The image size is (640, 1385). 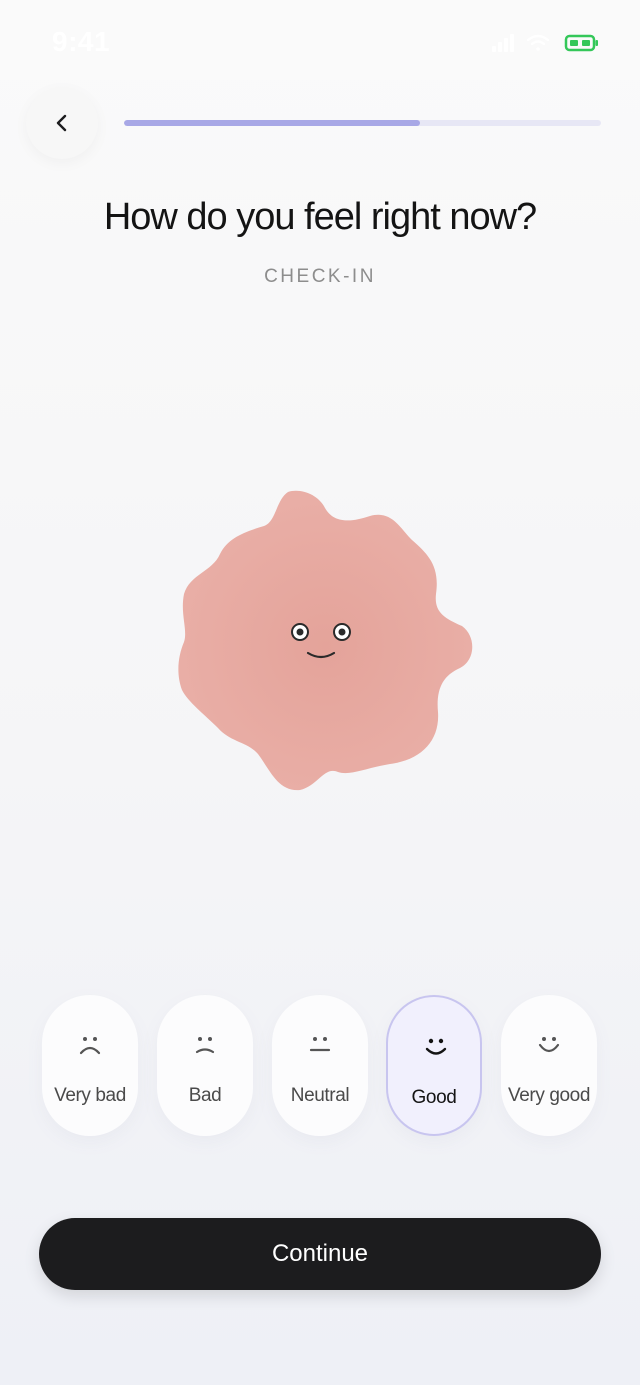 I want to click on mood-option-very-bad: Very bad, so click(x=90, y=1065).